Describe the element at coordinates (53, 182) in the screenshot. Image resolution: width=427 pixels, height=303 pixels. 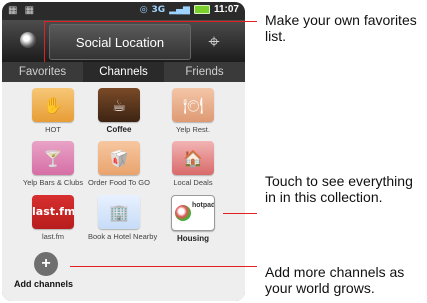
I see `channel-label: Yelp Bars & Clubs` at that location.